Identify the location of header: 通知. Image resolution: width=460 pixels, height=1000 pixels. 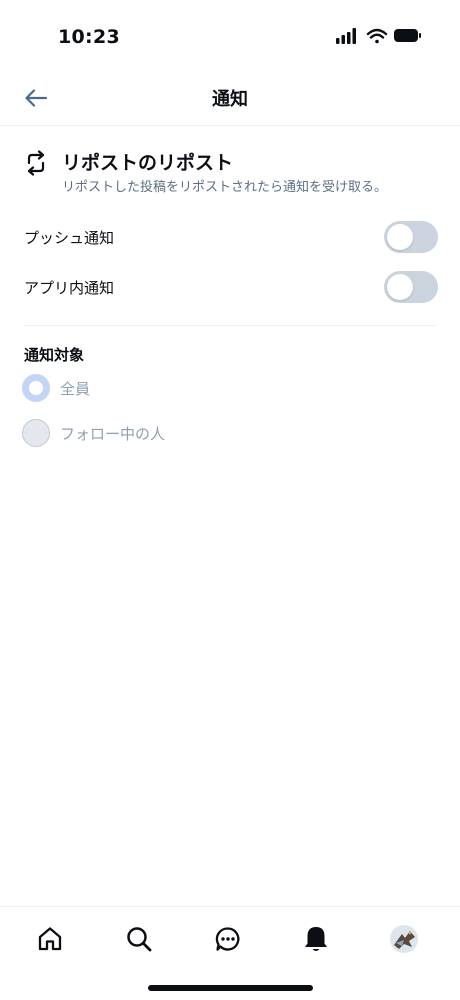
(230, 98).